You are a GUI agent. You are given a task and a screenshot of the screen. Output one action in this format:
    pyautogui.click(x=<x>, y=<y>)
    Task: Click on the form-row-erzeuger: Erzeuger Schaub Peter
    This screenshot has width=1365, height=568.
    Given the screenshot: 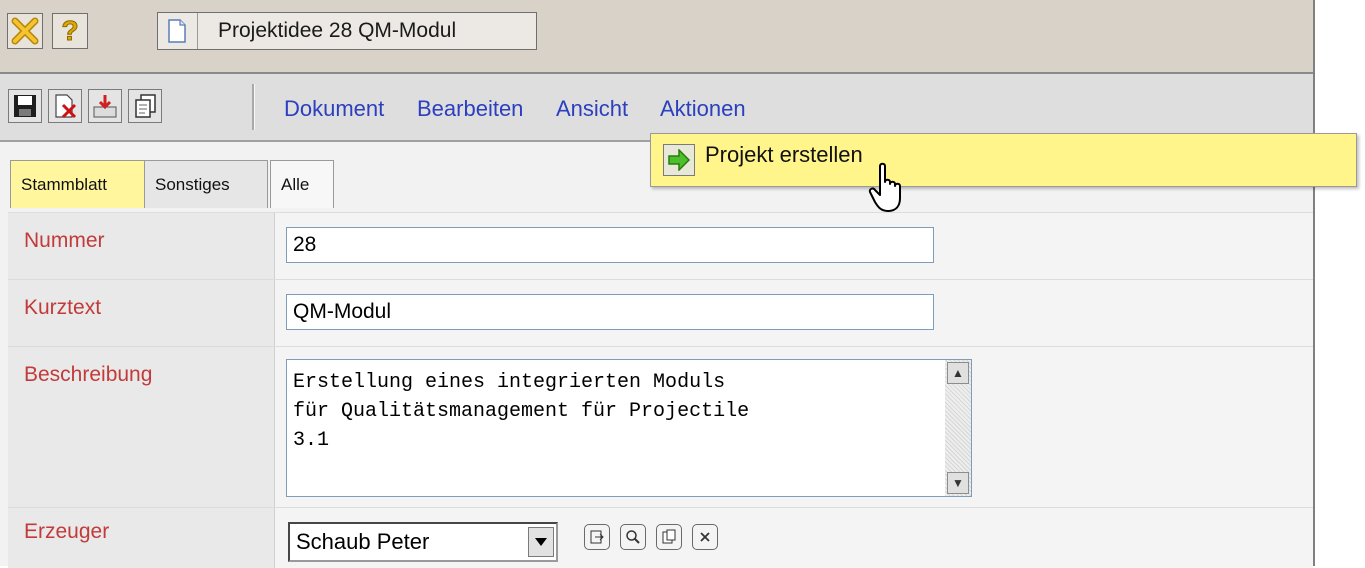 What is the action you would take?
    pyautogui.click(x=660, y=537)
    